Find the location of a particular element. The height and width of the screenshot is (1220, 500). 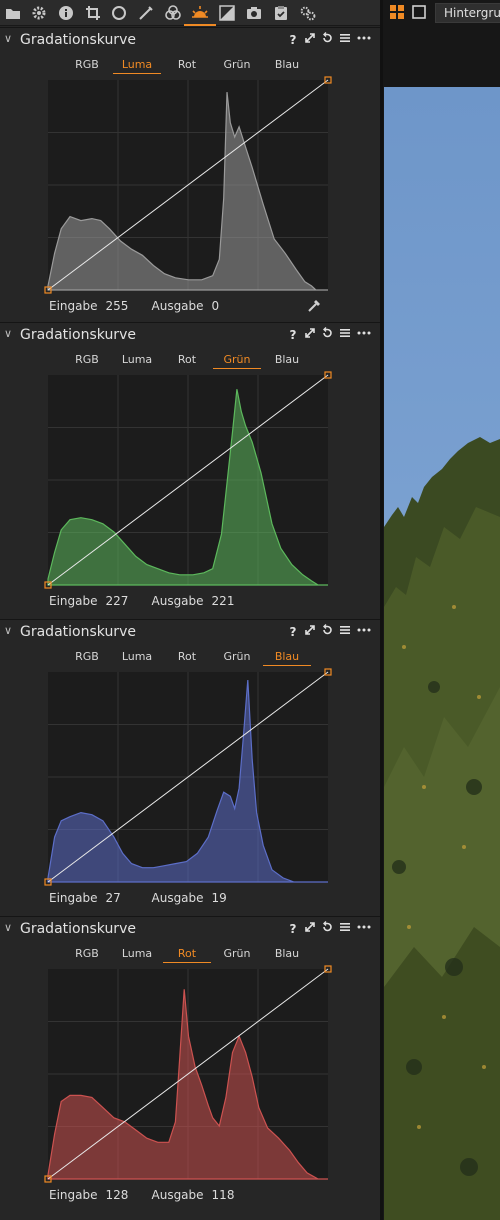

input-value: 27 is located at coordinates (113, 898).